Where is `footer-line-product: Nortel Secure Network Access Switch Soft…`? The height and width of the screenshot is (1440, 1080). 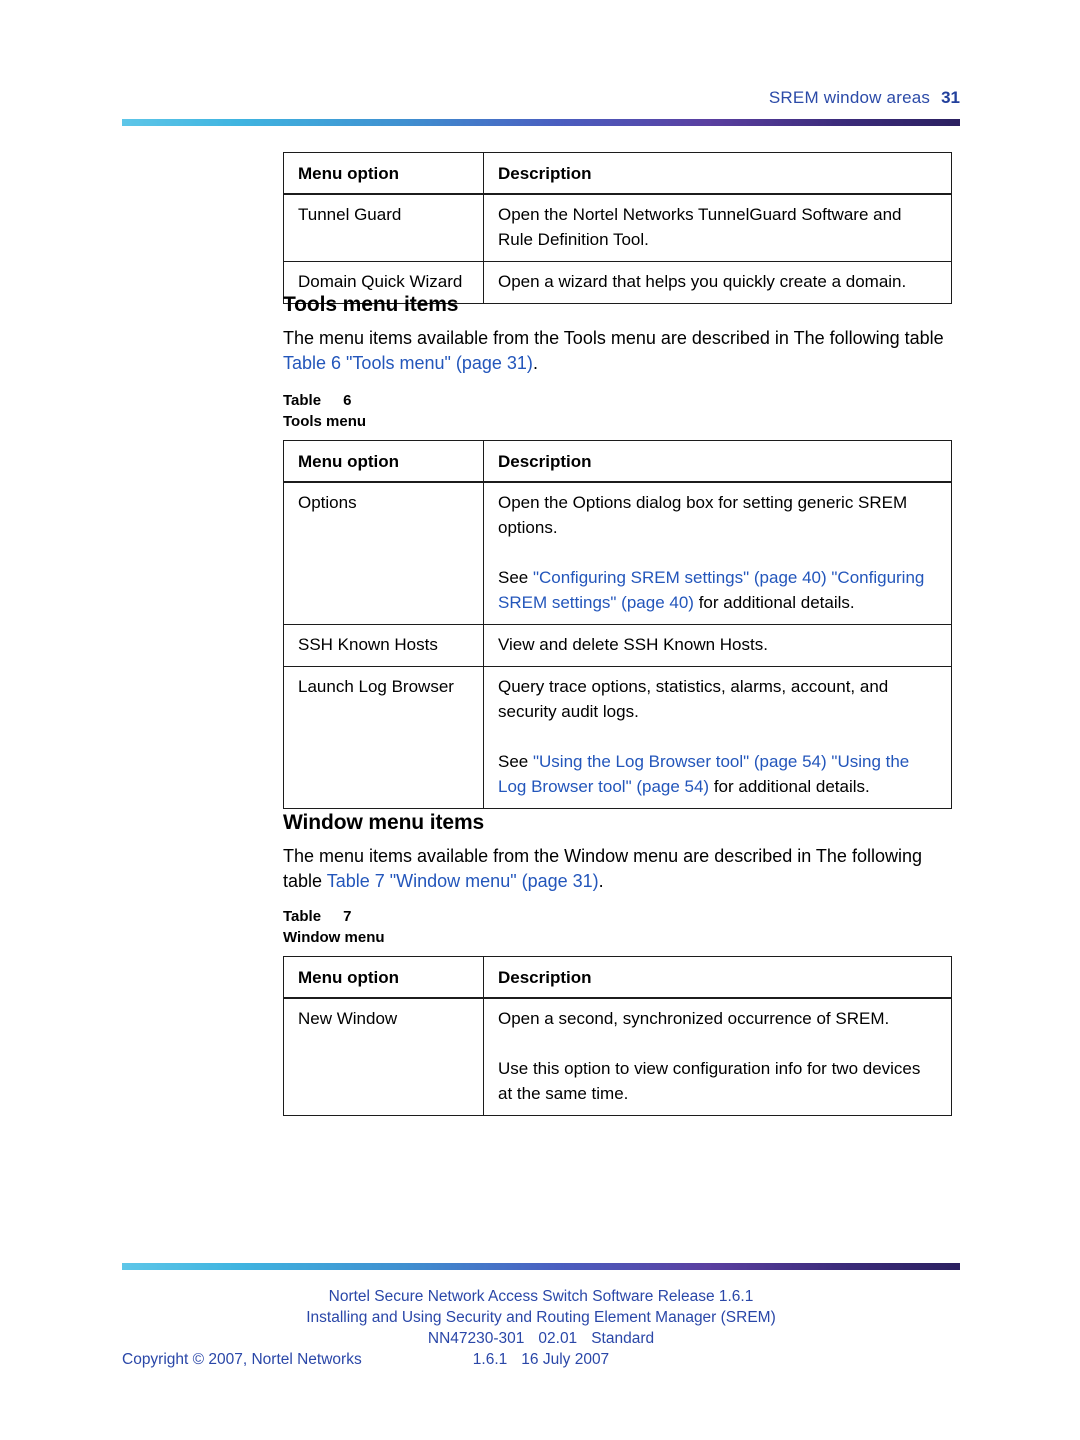 footer-line-product: Nortel Secure Network Access Switch Soft… is located at coordinates (541, 1296).